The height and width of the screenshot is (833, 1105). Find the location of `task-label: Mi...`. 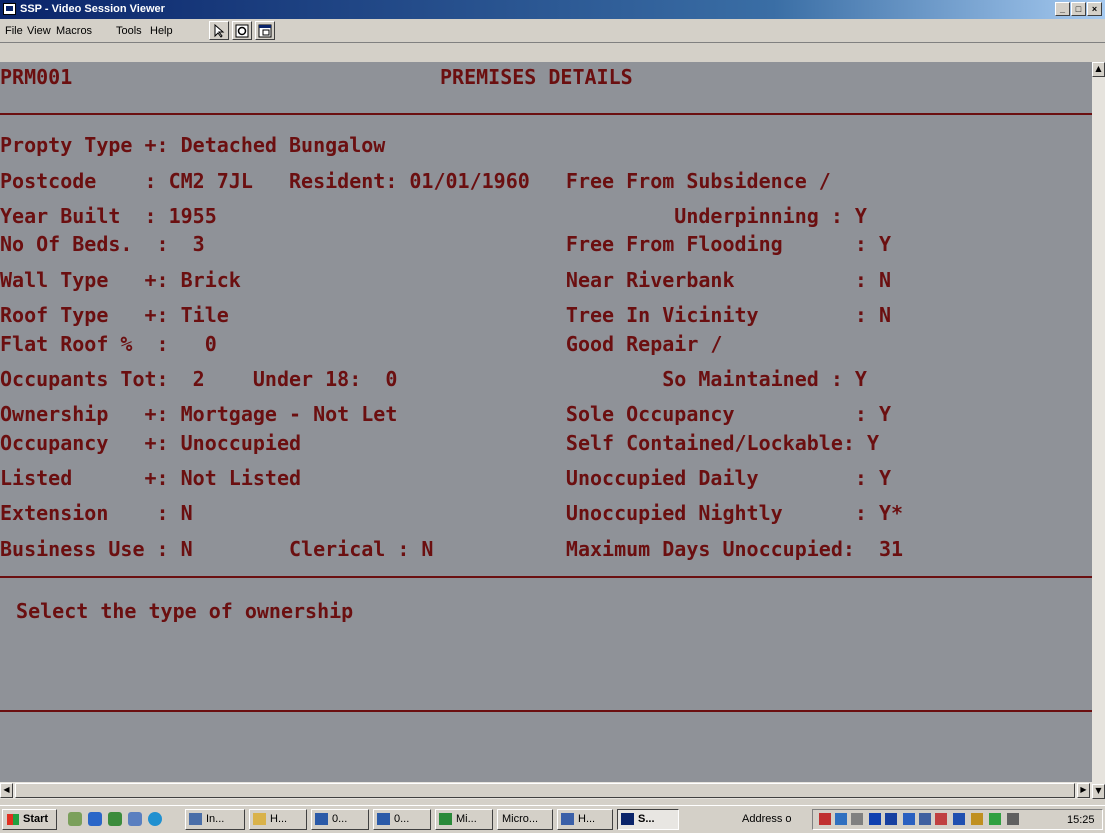

task-label: Mi... is located at coordinates (466, 819).